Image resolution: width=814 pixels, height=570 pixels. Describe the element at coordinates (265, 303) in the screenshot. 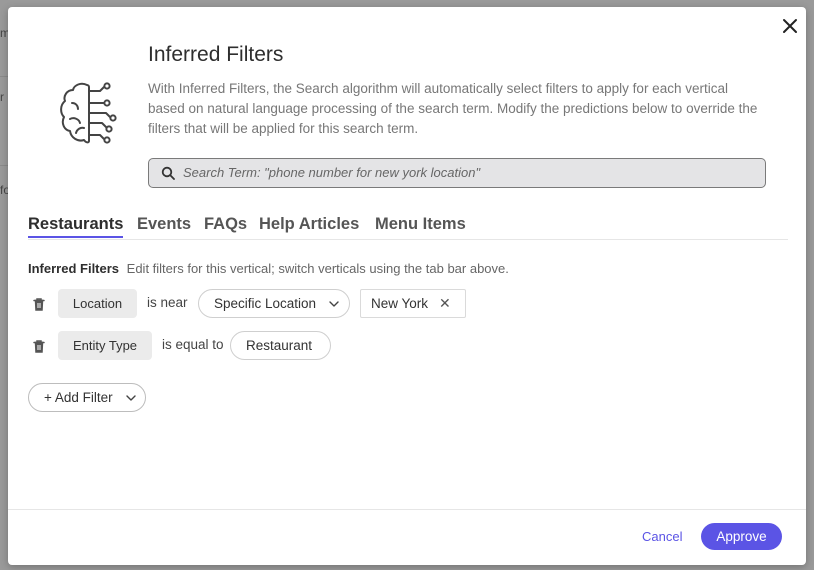

I see `select-value: Specific Location` at that location.